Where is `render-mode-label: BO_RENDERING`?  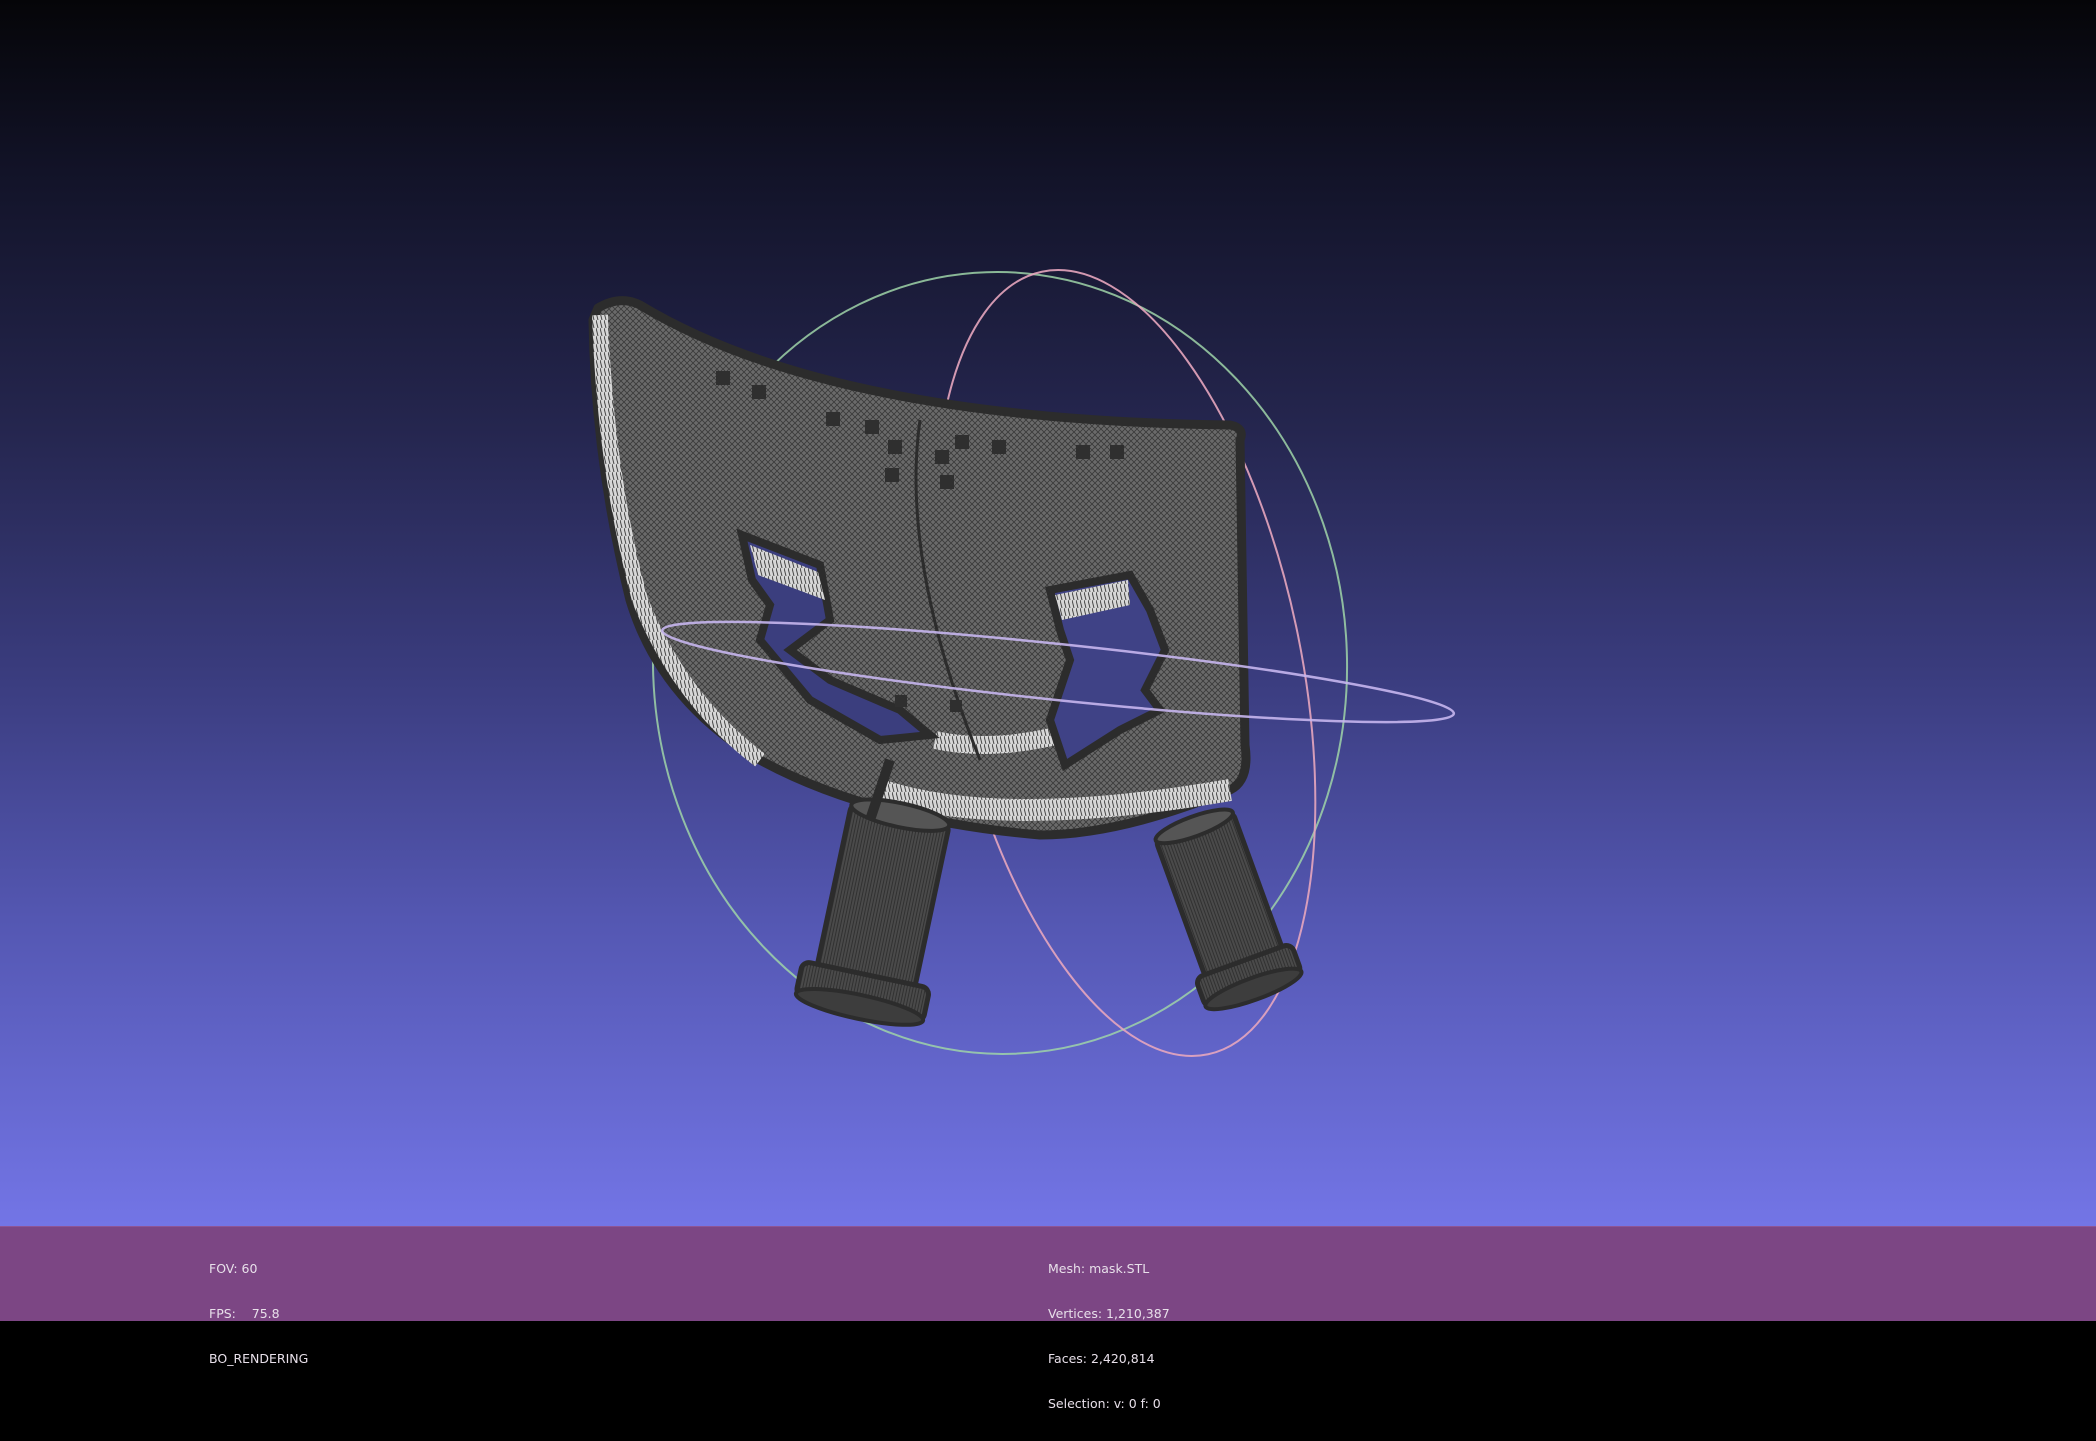 render-mode-label: BO_RENDERING is located at coordinates (259, 1358).